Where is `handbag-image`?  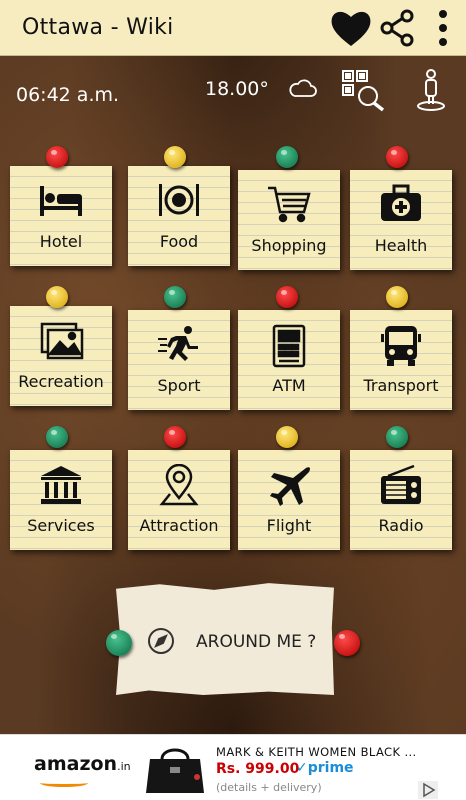 handbag-image is located at coordinates (175, 770).